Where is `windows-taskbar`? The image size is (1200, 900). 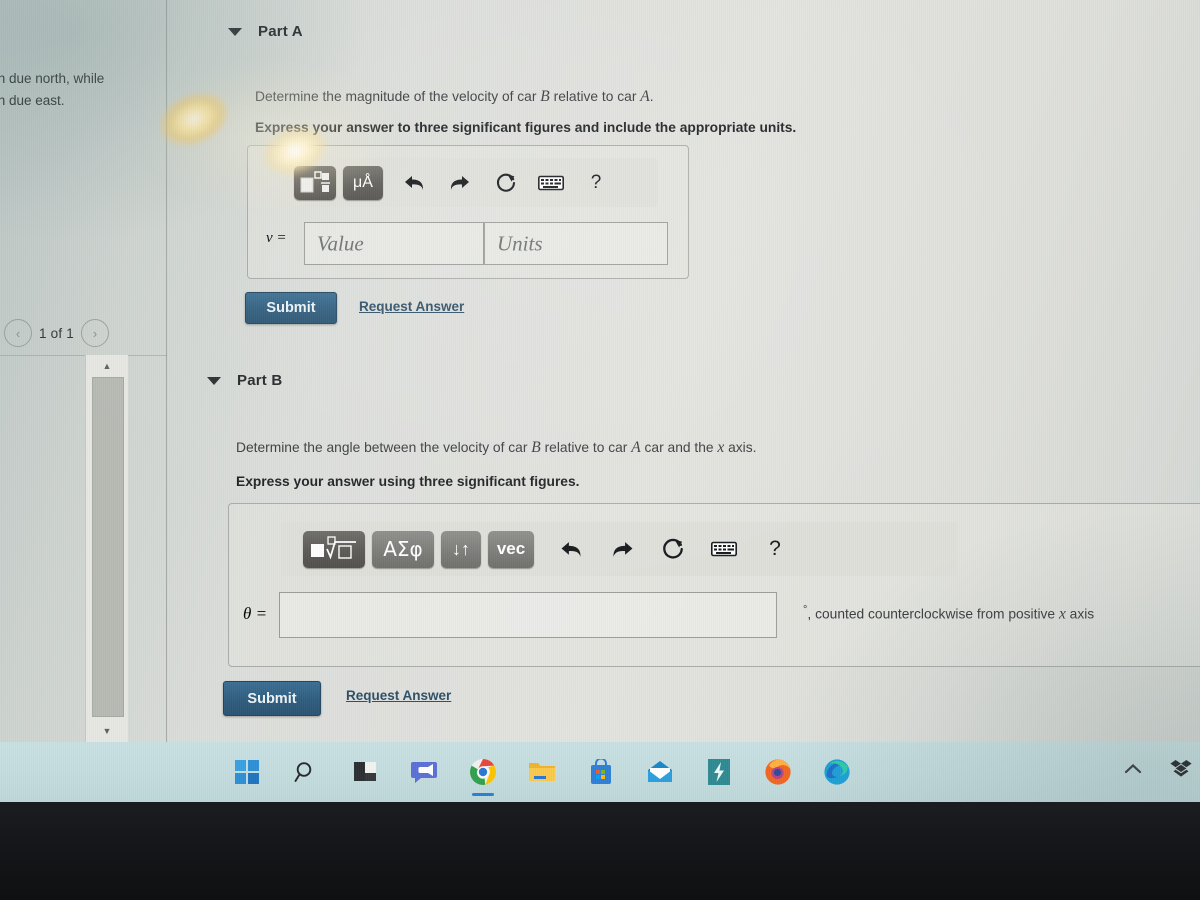 windows-taskbar is located at coordinates (600, 772).